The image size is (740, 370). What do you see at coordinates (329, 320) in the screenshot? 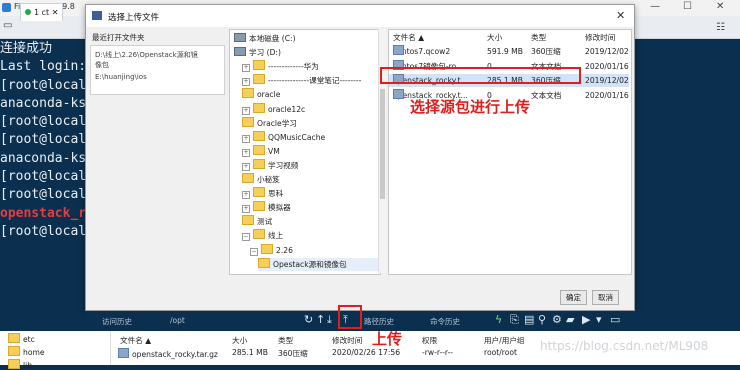
I see `download-icon: ⤓` at bounding box center [329, 320].